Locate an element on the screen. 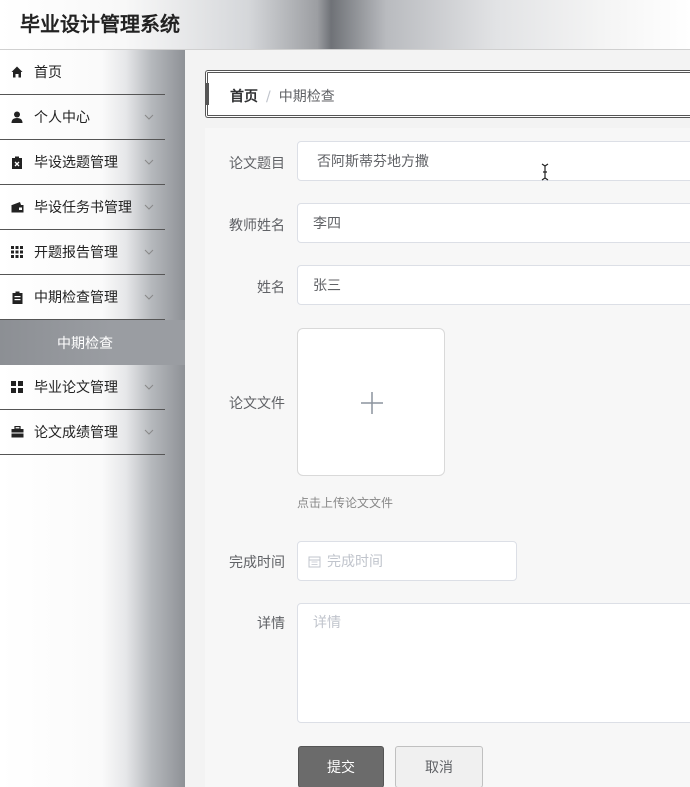  teacher-name-value: 李四 is located at coordinates (327, 224).